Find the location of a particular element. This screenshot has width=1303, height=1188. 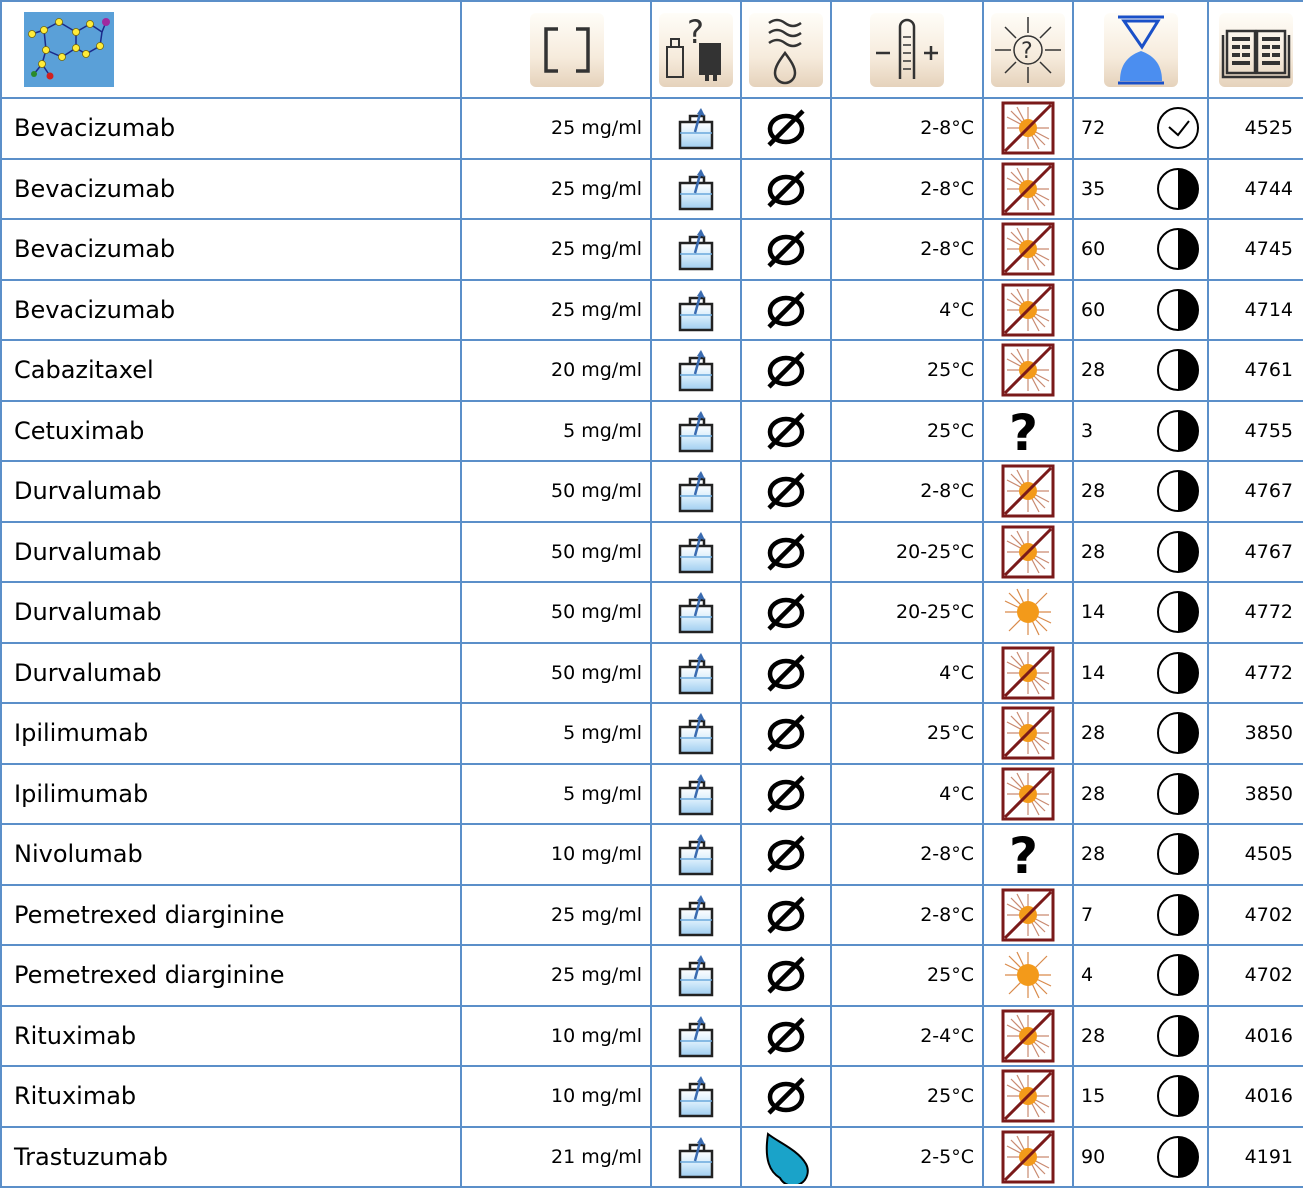

reference-number: 4191 is located at coordinates (1255, 1156).